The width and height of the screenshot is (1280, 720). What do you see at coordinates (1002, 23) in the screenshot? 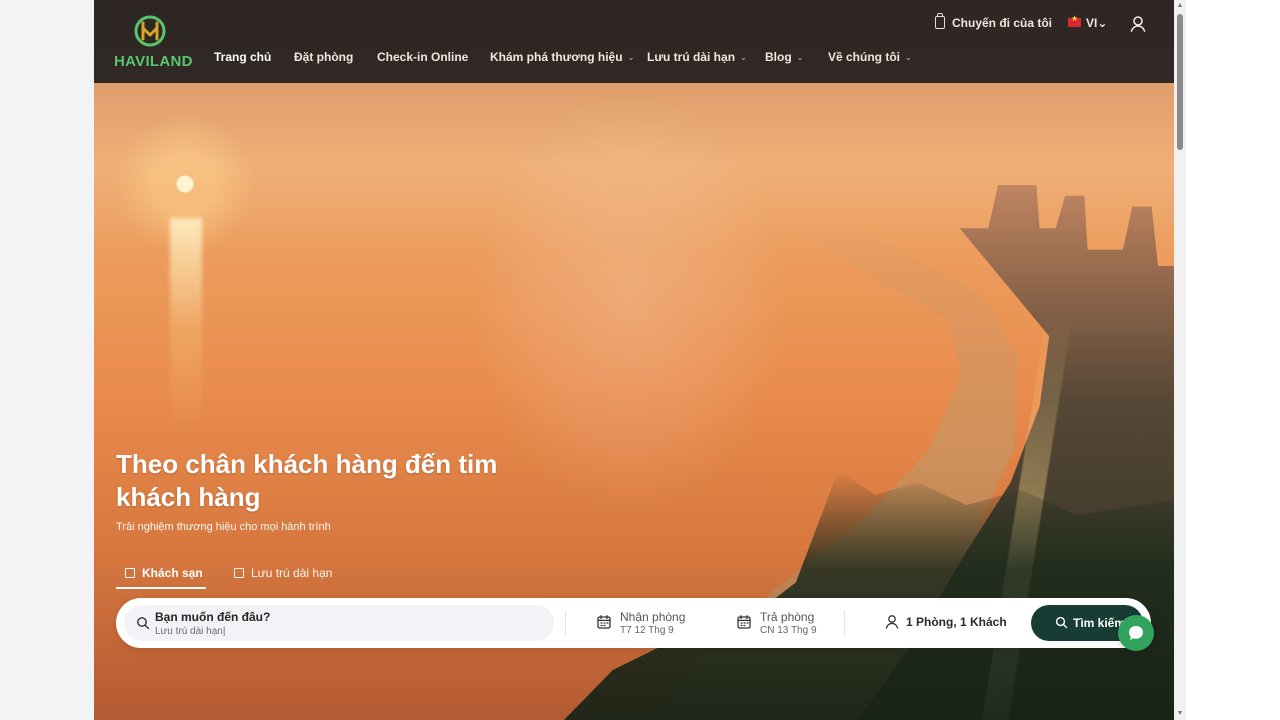
I see `my-trips-label: Chuyến đi của tôi` at bounding box center [1002, 23].